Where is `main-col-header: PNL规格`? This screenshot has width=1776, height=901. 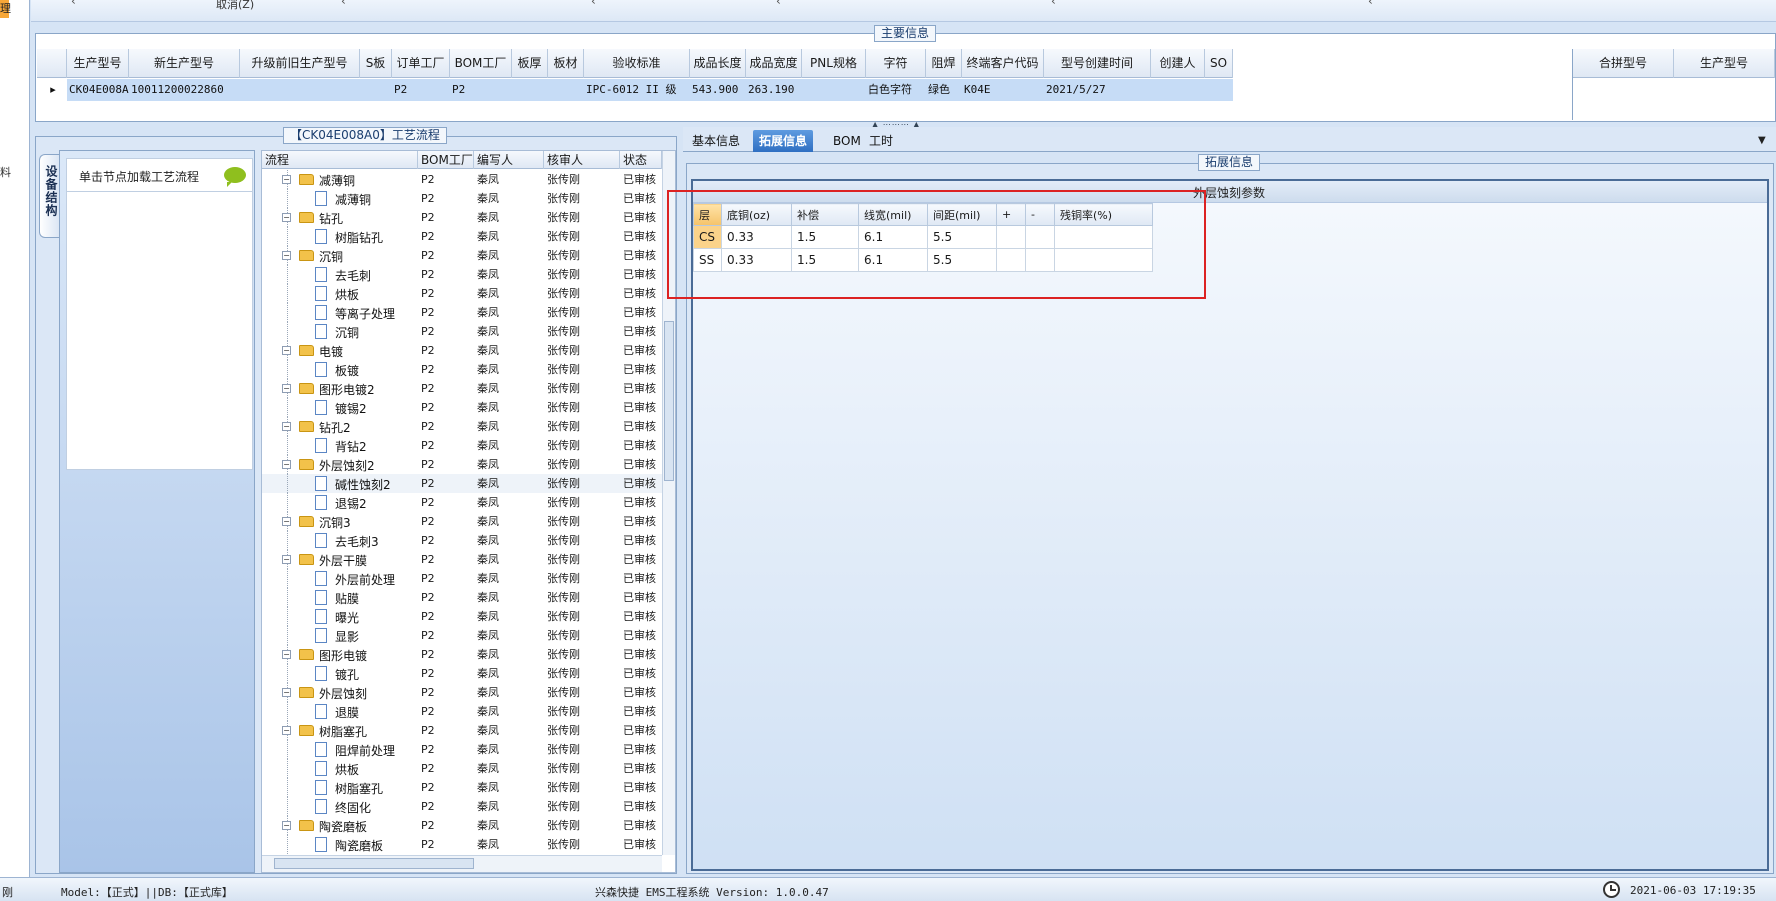 main-col-header: PNL规格 is located at coordinates (834, 63).